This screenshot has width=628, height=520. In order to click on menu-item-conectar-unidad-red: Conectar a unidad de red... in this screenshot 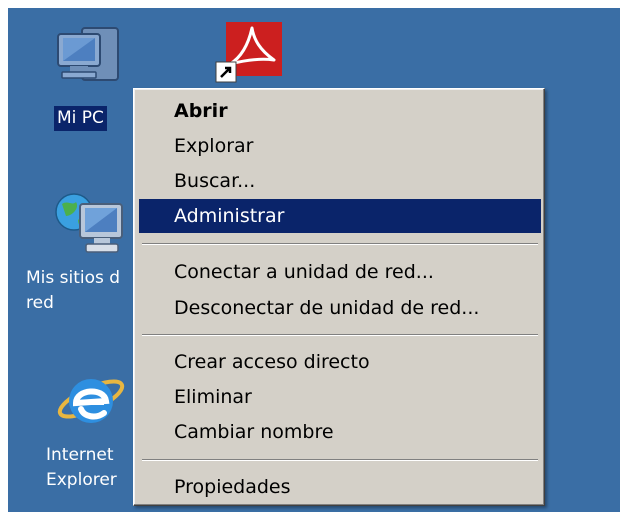, I will do `click(340, 272)`.